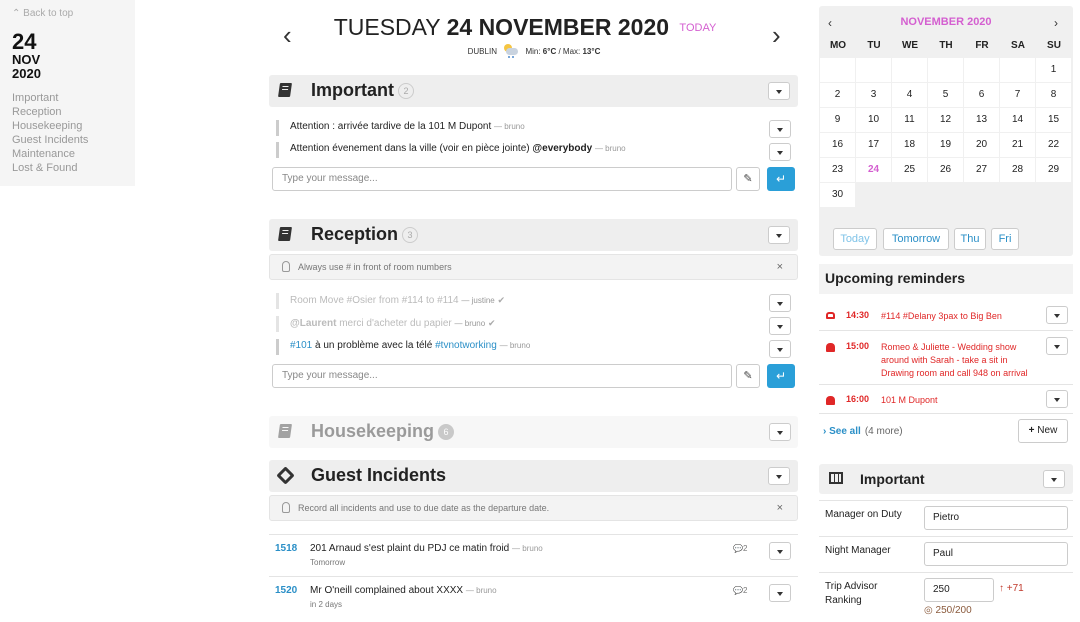 This screenshot has height=622, width=1080. What do you see at coordinates (1017, 95) in the screenshot?
I see `calendar-day: 7` at bounding box center [1017, 95].